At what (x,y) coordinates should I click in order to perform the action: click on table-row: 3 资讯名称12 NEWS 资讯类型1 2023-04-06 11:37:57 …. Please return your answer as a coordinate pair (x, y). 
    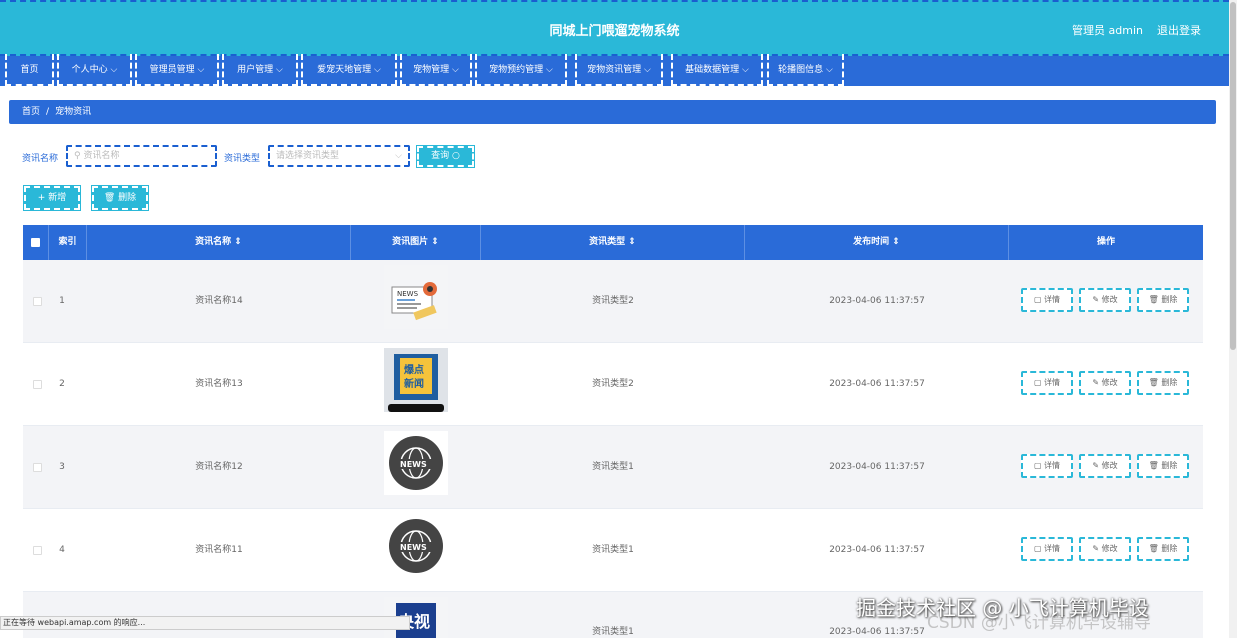
    Looking at the image, I should click on (613, 467).